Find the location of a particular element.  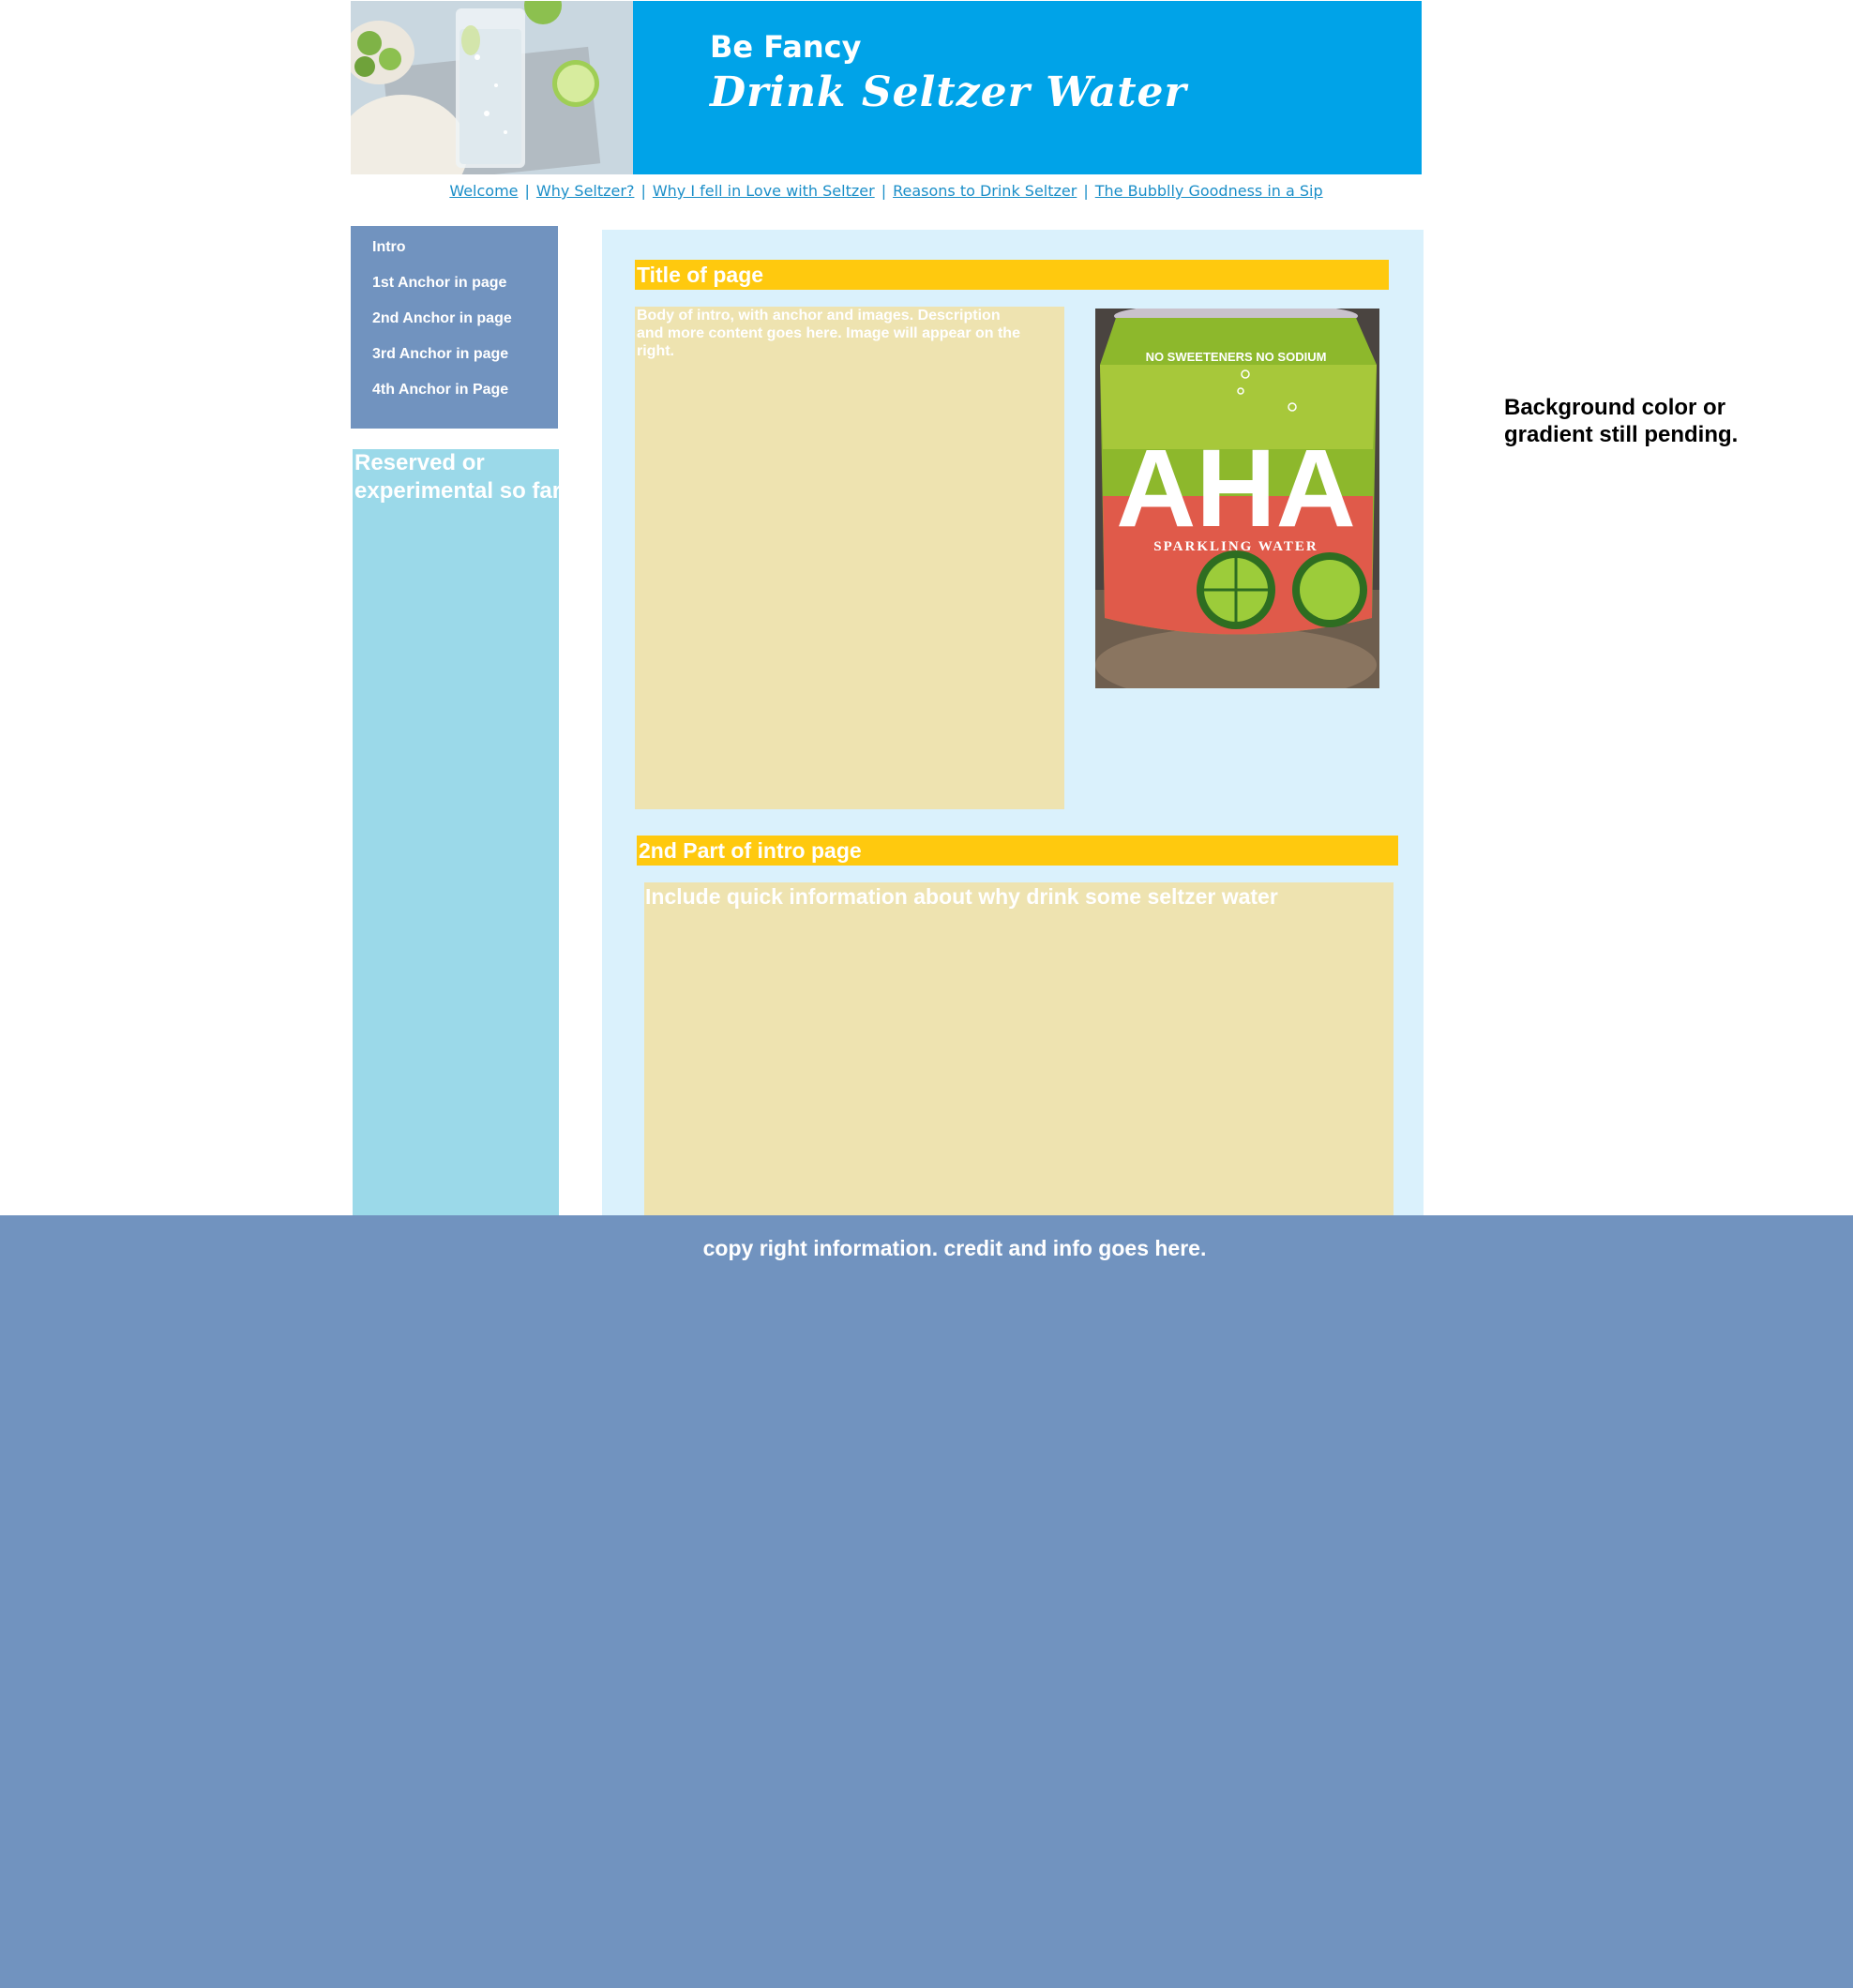

section-title: Title of page is located at coordinates (1012, 275).